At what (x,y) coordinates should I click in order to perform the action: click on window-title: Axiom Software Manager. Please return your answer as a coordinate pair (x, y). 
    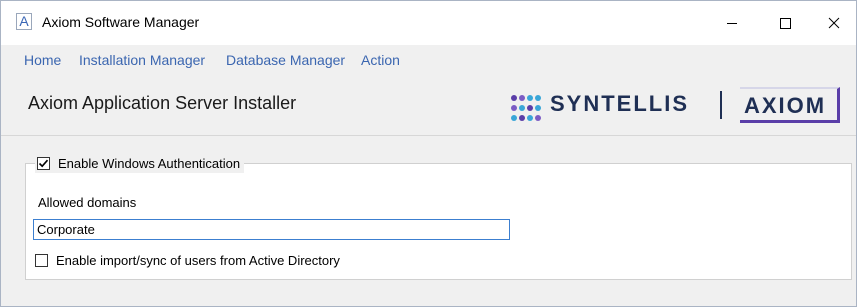
    Looking at the image, I should click on (121, 22).